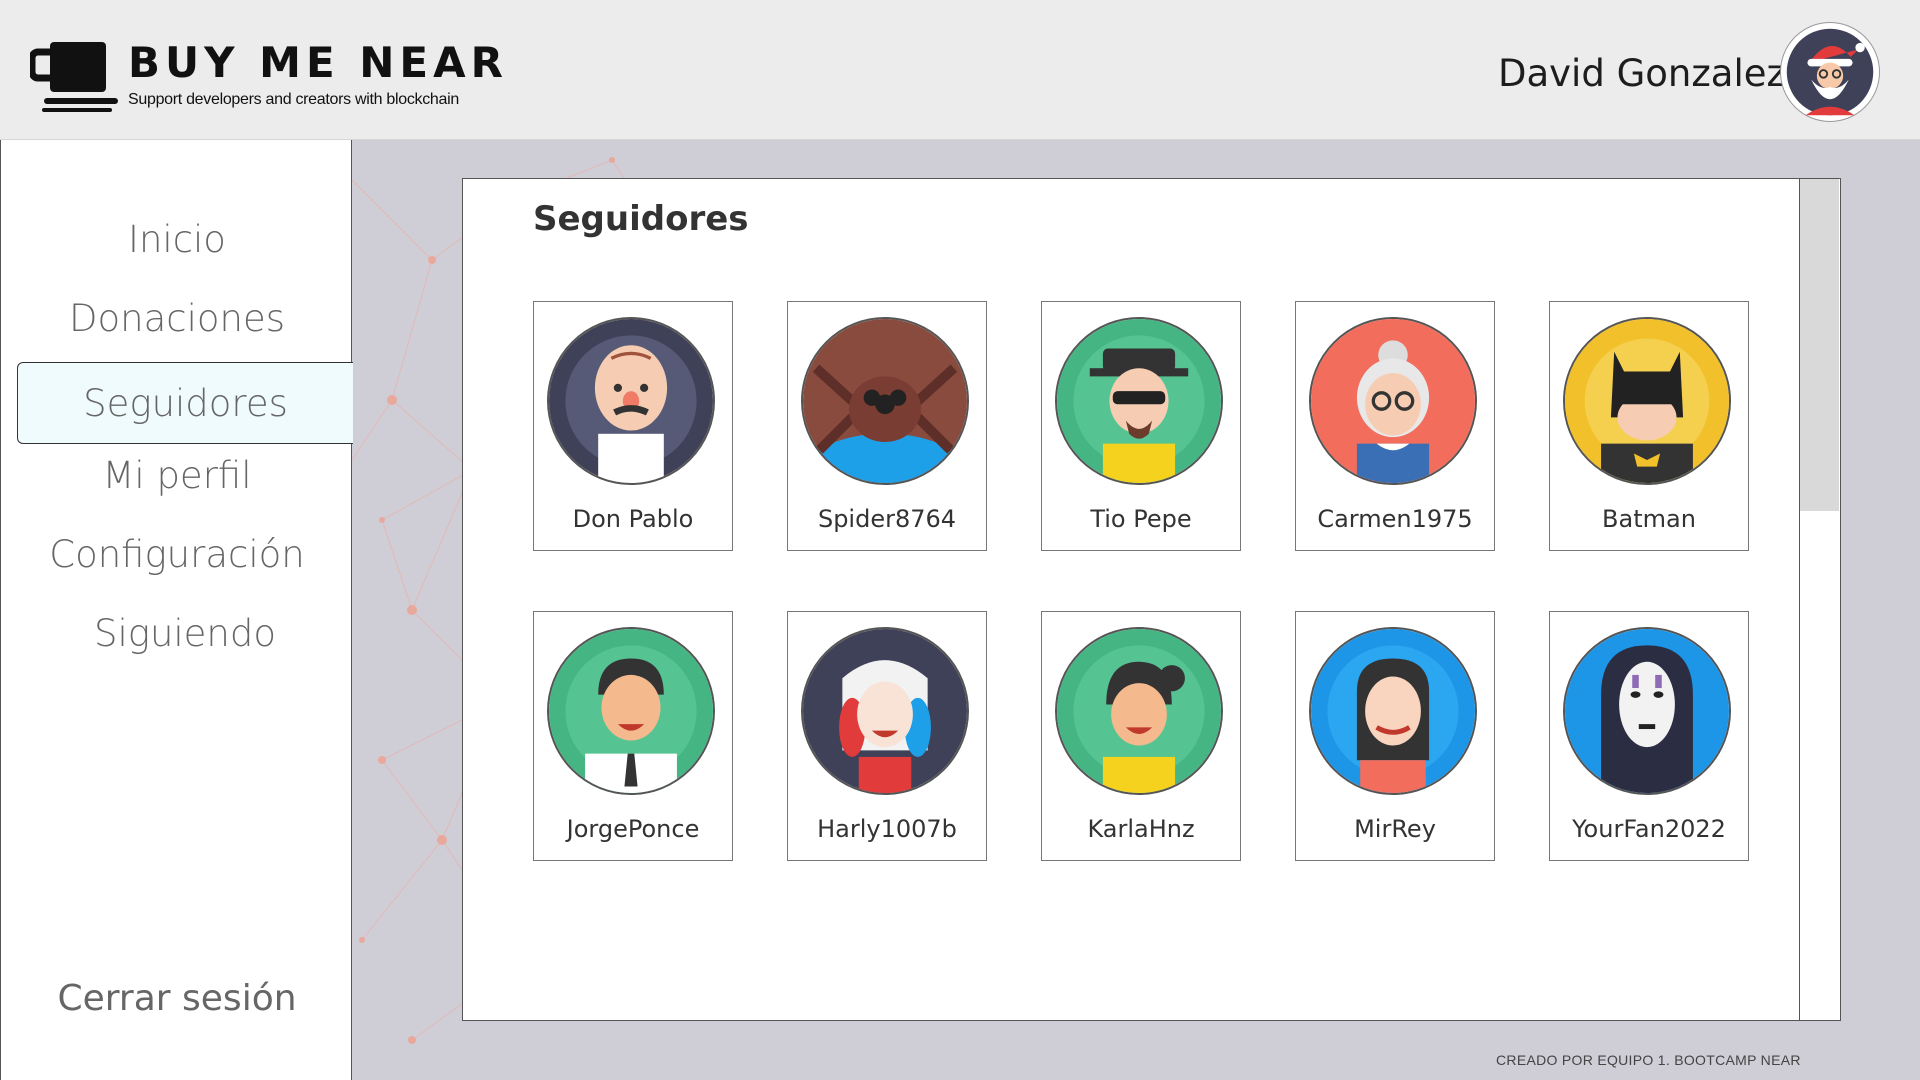  Describe the element at coordinates (74, 78) in the screenshot. I see `coffee-cup-icon` at that location.